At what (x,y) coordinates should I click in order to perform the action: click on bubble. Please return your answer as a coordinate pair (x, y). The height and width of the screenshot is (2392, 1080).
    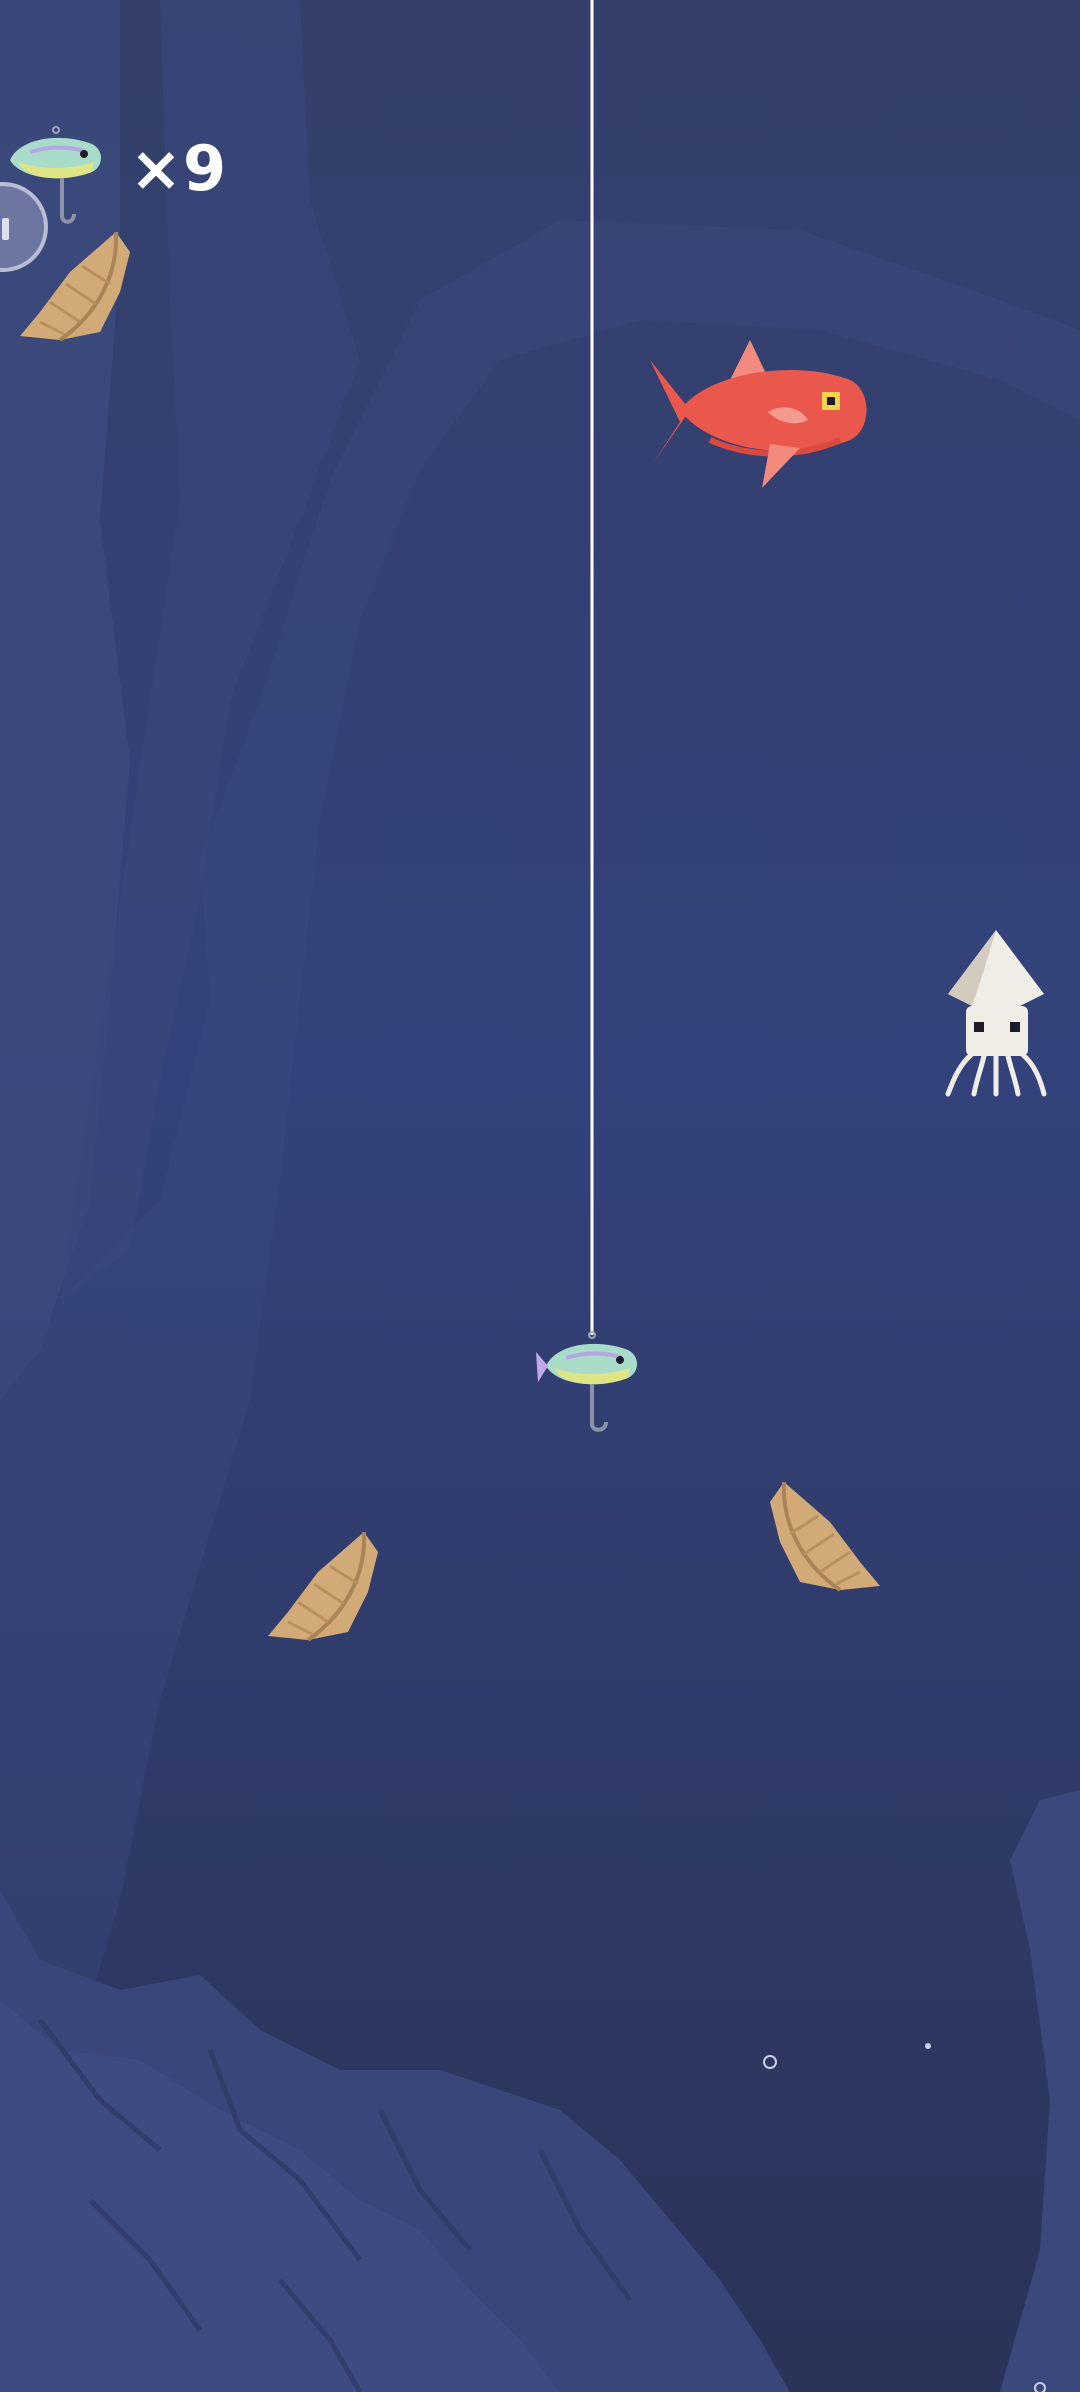
    Looking at the image, I should click on (928, 2046).